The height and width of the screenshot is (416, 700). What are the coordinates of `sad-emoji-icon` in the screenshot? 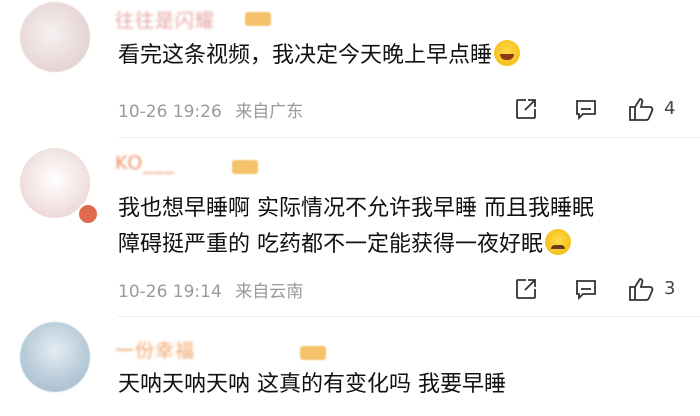 It's located at (558, 242).